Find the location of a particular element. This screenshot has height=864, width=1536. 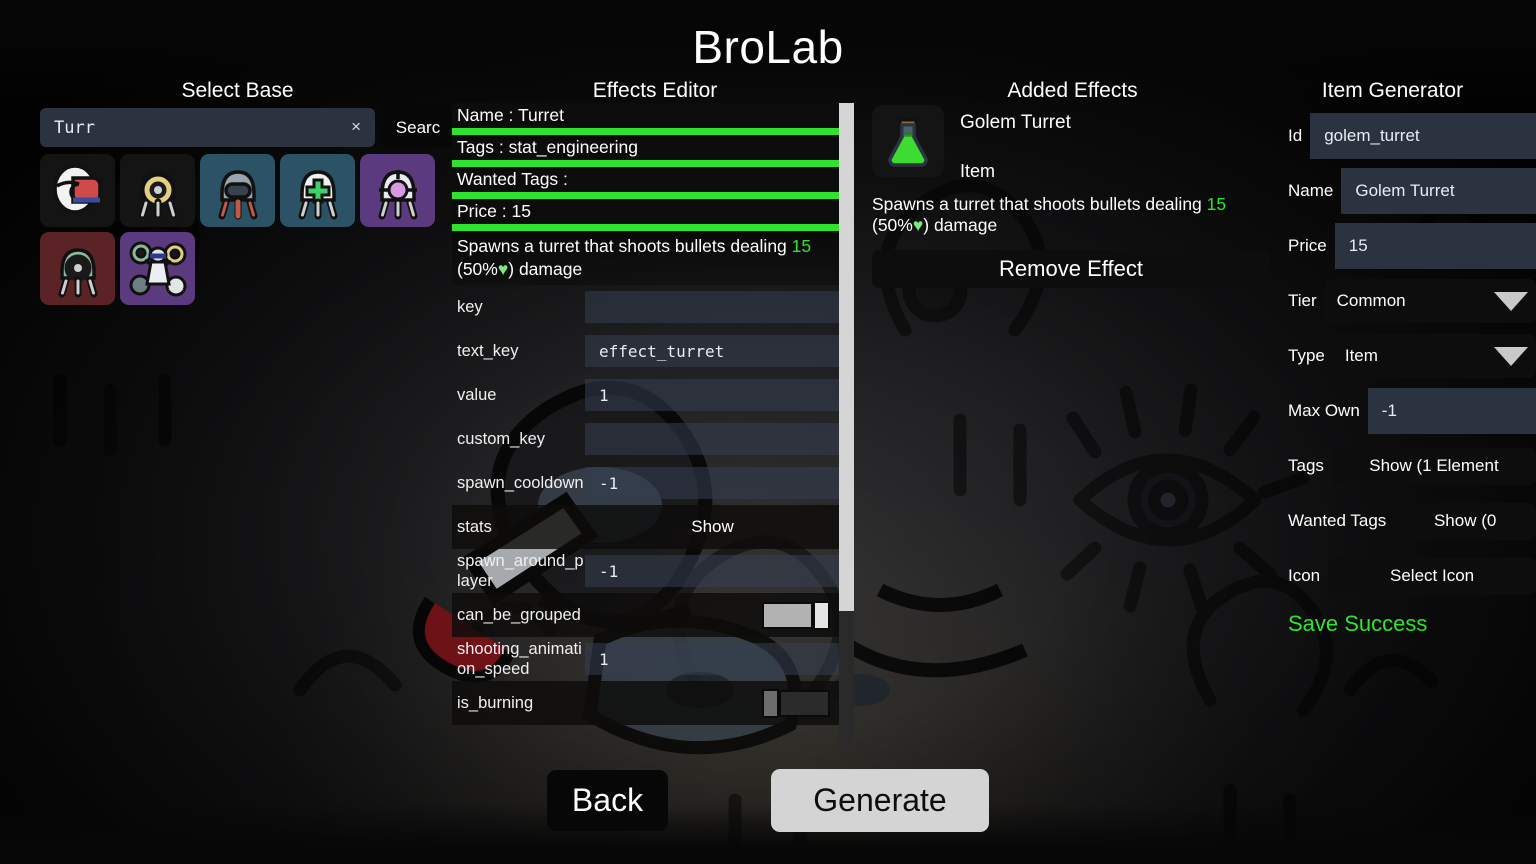

generator-label-name: Name is located at coordinates (1311, 190).